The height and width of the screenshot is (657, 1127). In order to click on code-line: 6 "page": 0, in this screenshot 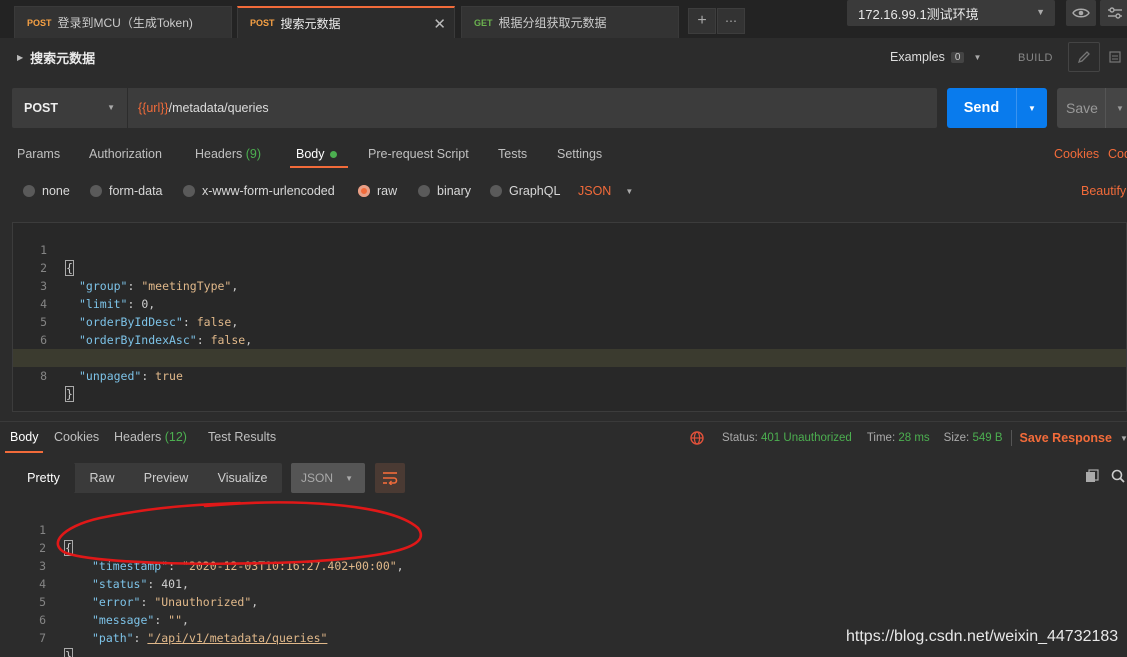, I will do `click(569, 339)`.